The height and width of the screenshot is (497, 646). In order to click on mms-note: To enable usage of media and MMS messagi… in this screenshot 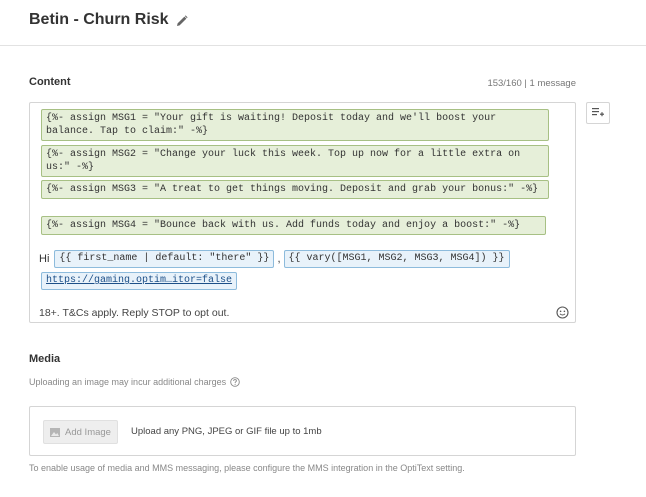, I will do `click(247, 468)`.